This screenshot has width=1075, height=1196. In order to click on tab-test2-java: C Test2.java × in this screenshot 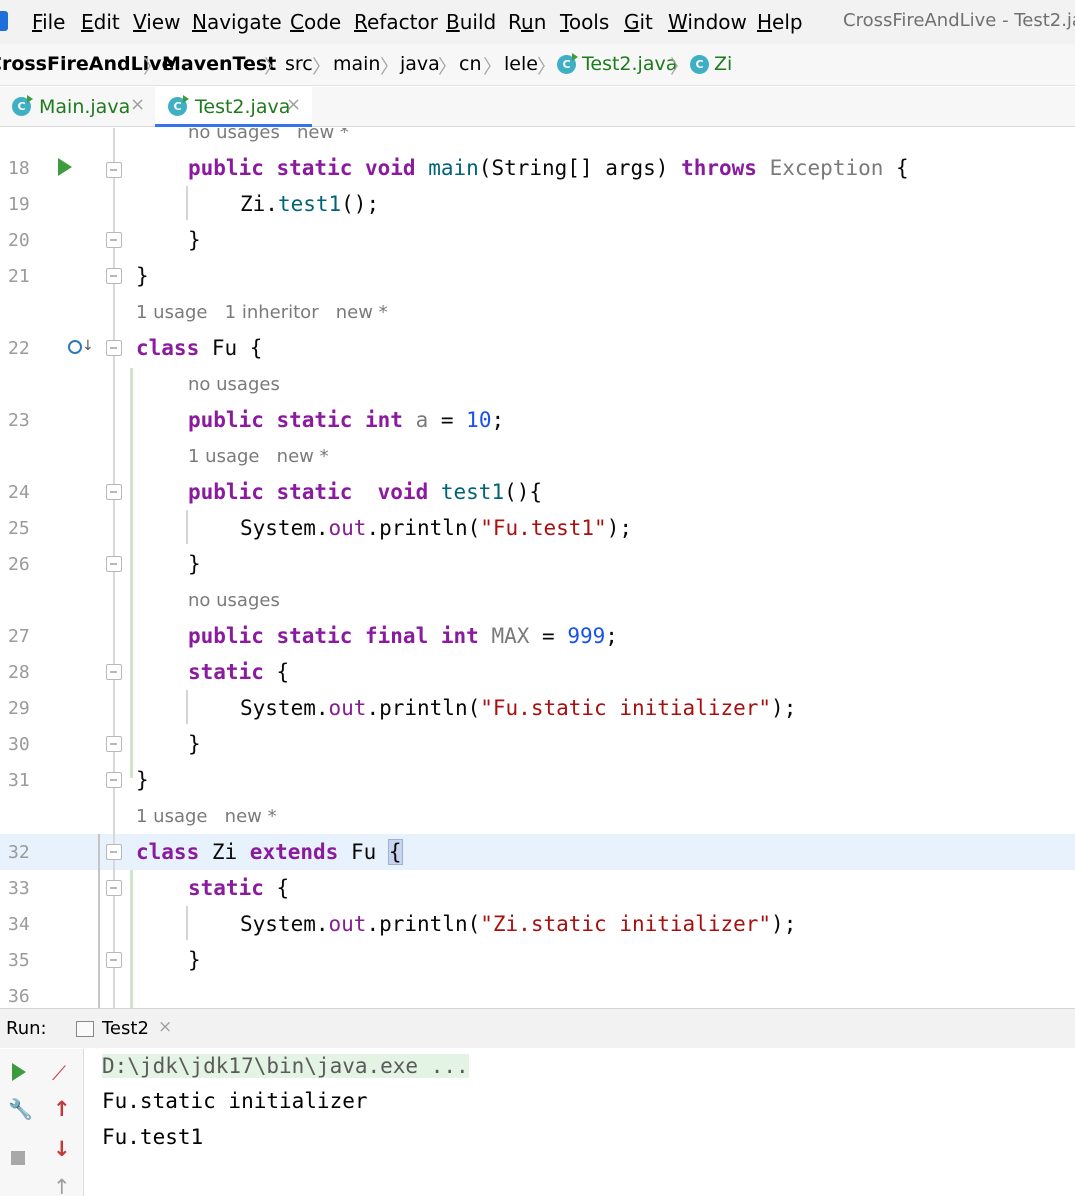, I will do `click(233, 107)`.